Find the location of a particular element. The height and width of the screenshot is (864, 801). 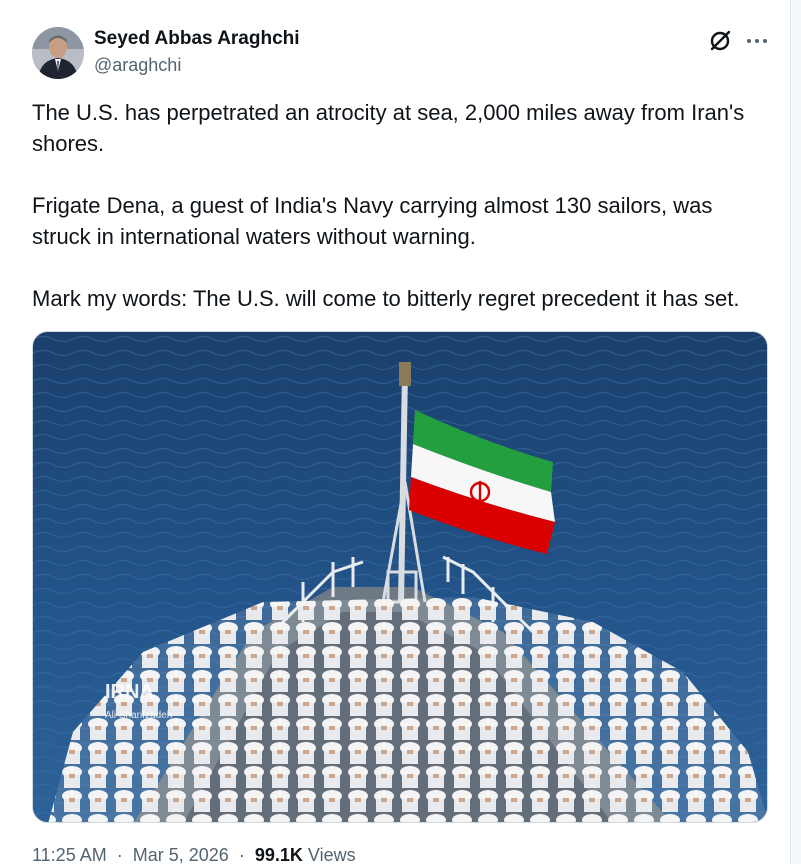

irna-watermark: IRNA is located at coordinates (129, 692).